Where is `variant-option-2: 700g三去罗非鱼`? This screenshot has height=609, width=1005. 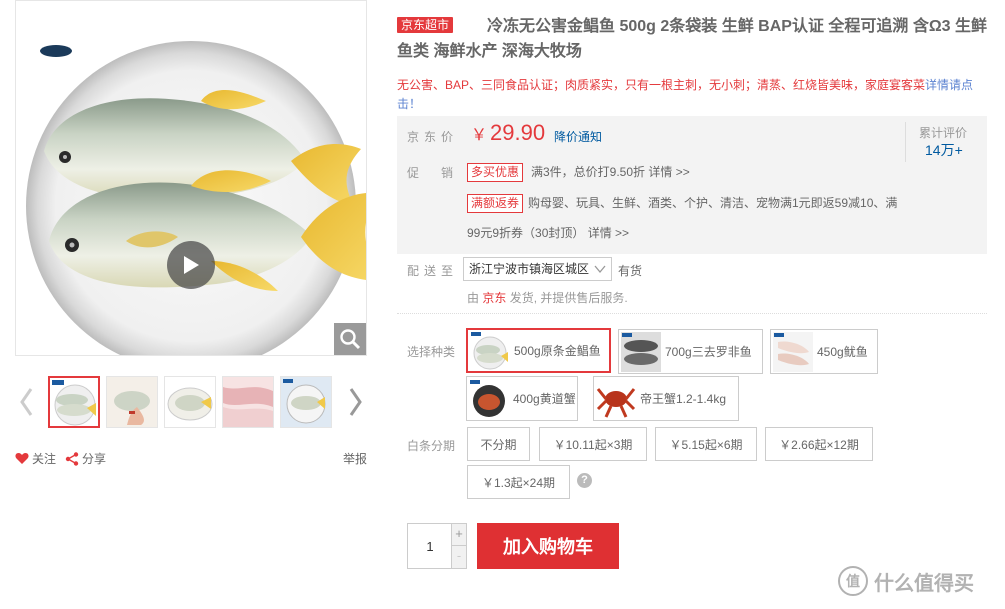 variant-option-2: 700g三去罗非鱼 is located at coordinates (690, 351).